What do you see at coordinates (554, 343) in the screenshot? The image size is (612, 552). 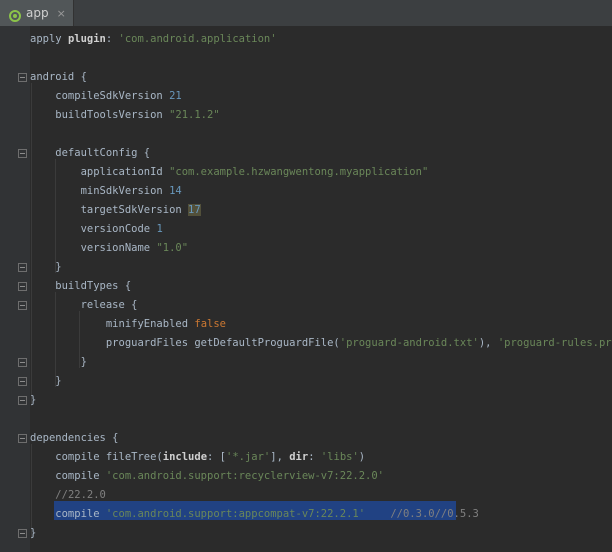 I see `code-token: 'proguard-rules.pro'` at bounding box center [554, 343].